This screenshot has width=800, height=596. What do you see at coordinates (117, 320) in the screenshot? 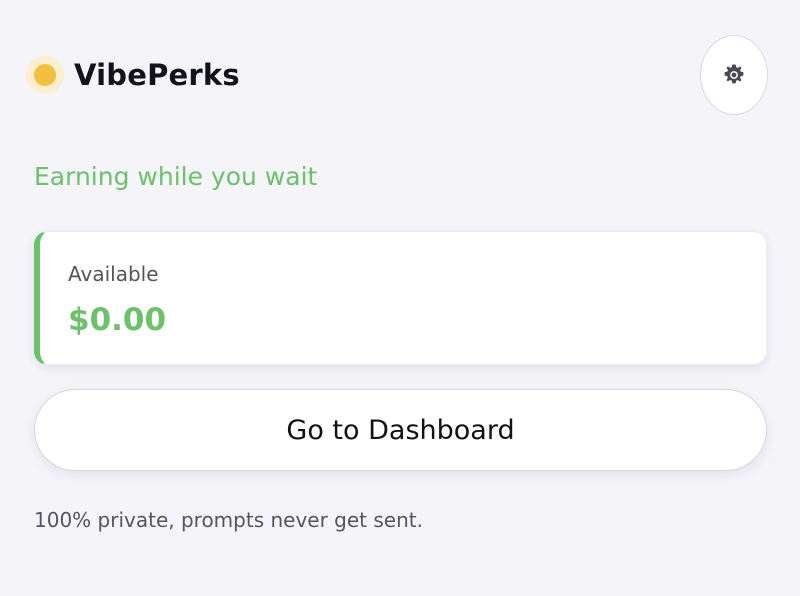
I see `balance-value: $0.00` at bounding box center [117, 320].